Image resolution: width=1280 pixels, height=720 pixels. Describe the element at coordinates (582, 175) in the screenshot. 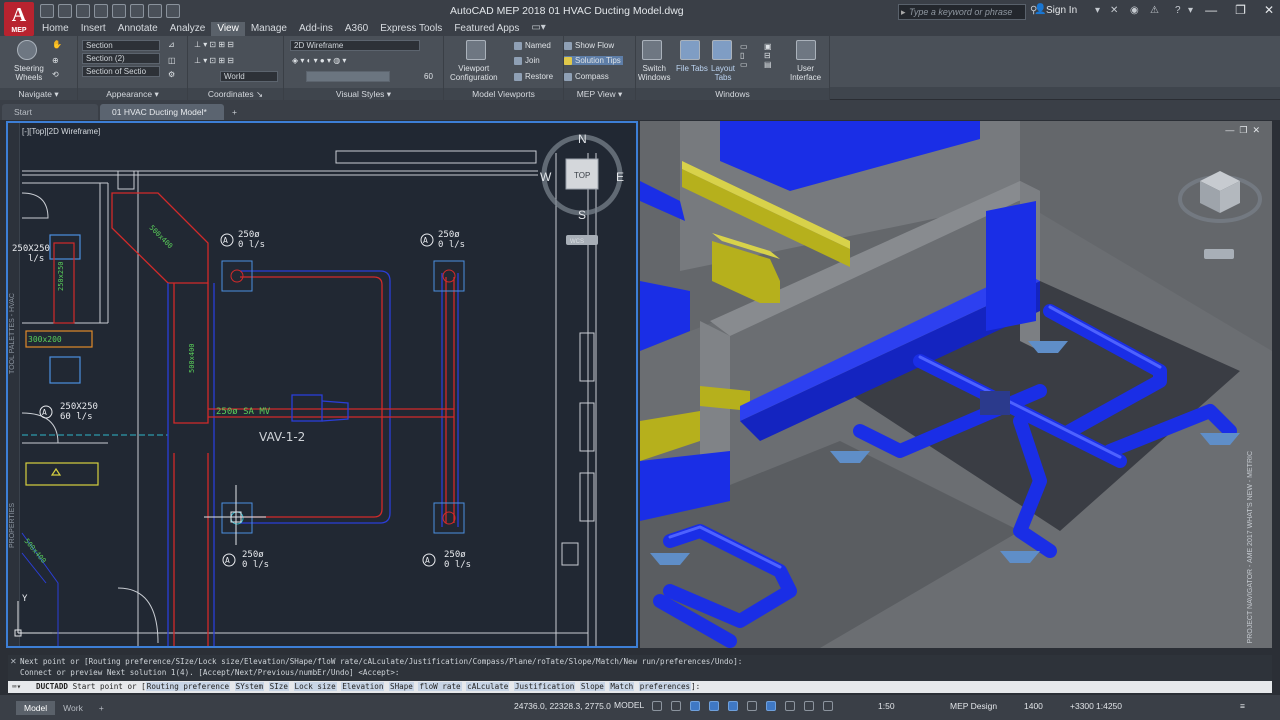

I see `viewcube-top-face: TOP` at that location.